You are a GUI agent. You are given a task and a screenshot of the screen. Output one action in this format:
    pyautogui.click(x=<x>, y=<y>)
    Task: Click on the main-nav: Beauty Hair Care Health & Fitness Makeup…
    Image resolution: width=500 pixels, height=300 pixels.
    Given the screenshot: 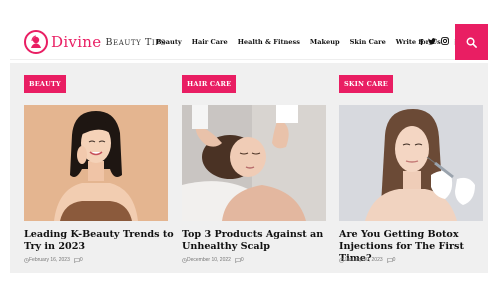 What is the action you would take?
    pyautogui.click(x=303, y=42)
    